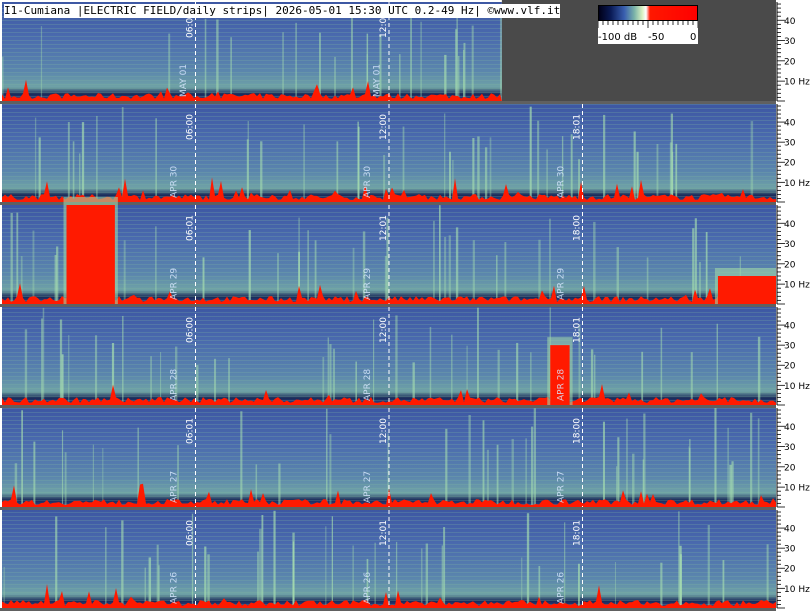  Describe the element at coordinates (578, 431) in the screenshot. I see `time-marker-label: 18:00` at that location.